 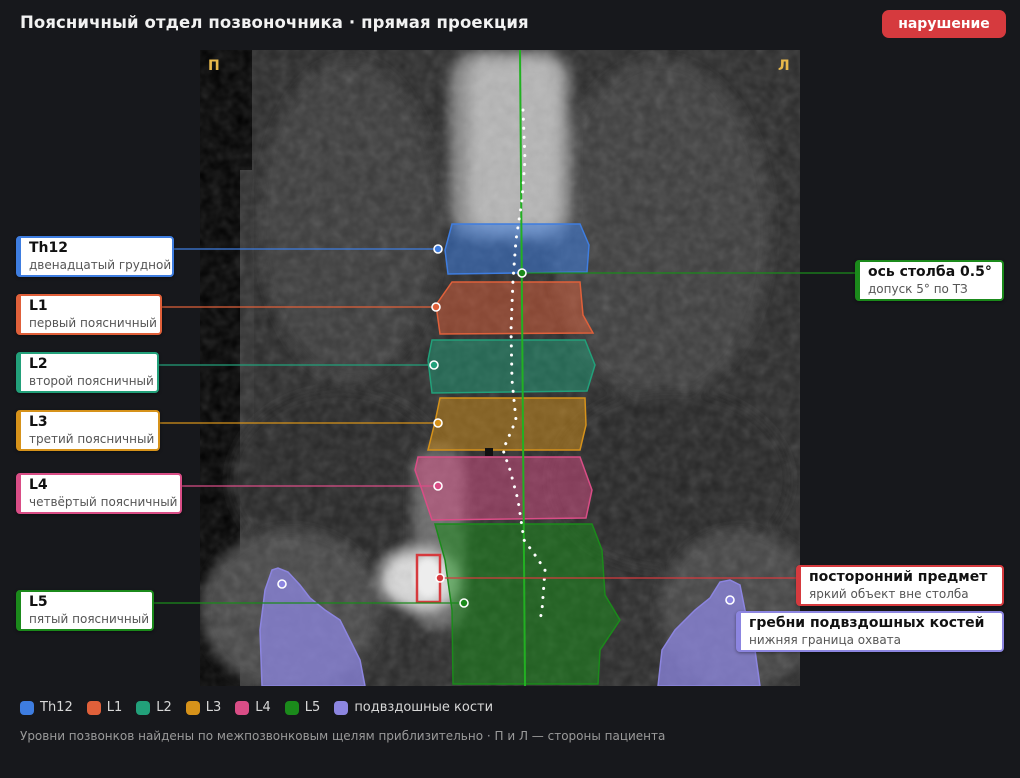 What do you see at coordinates (825, 640) in the screenshot?
I see `callout-iliac-crests-desc: нижняя граница охвата` at bounding box center [825, 640].